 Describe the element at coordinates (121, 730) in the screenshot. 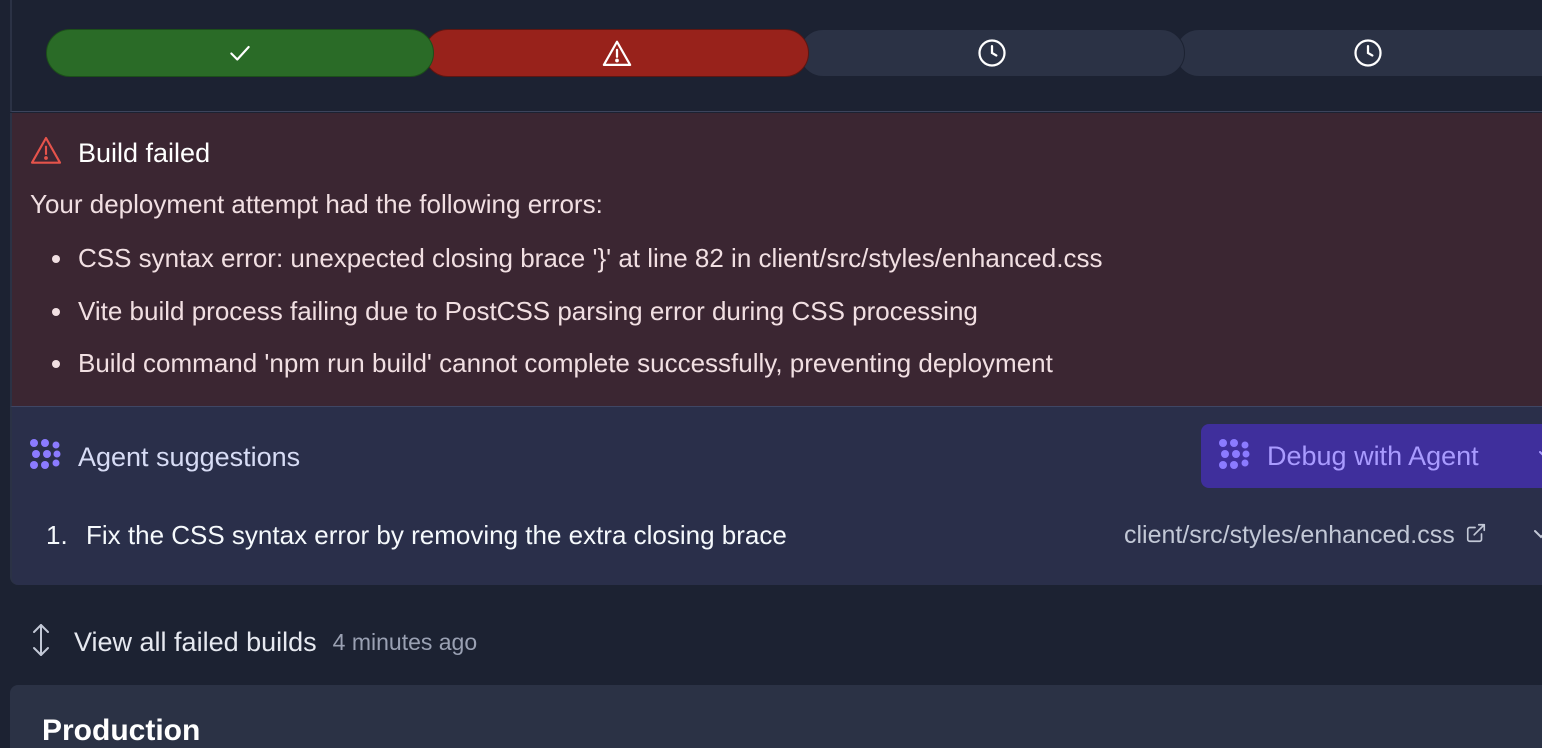

I see `production-title: Production` at that location.